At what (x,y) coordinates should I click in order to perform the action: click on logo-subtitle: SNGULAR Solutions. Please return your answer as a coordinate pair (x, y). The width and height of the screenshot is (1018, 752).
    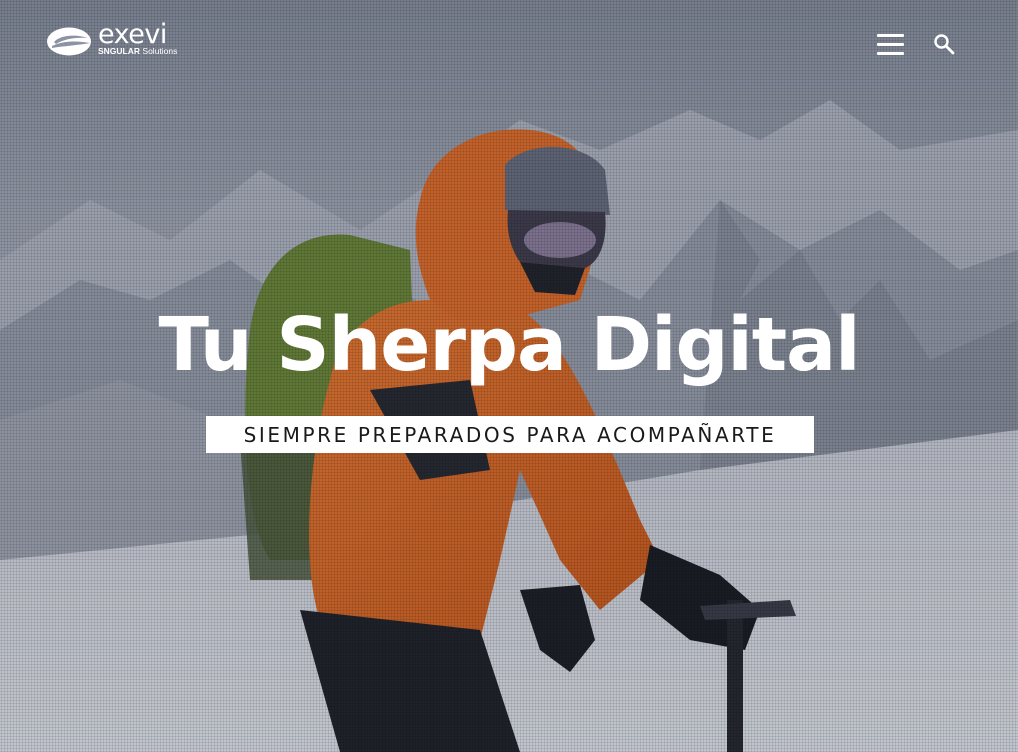
    Looking at the image, I should click on (137, 51).